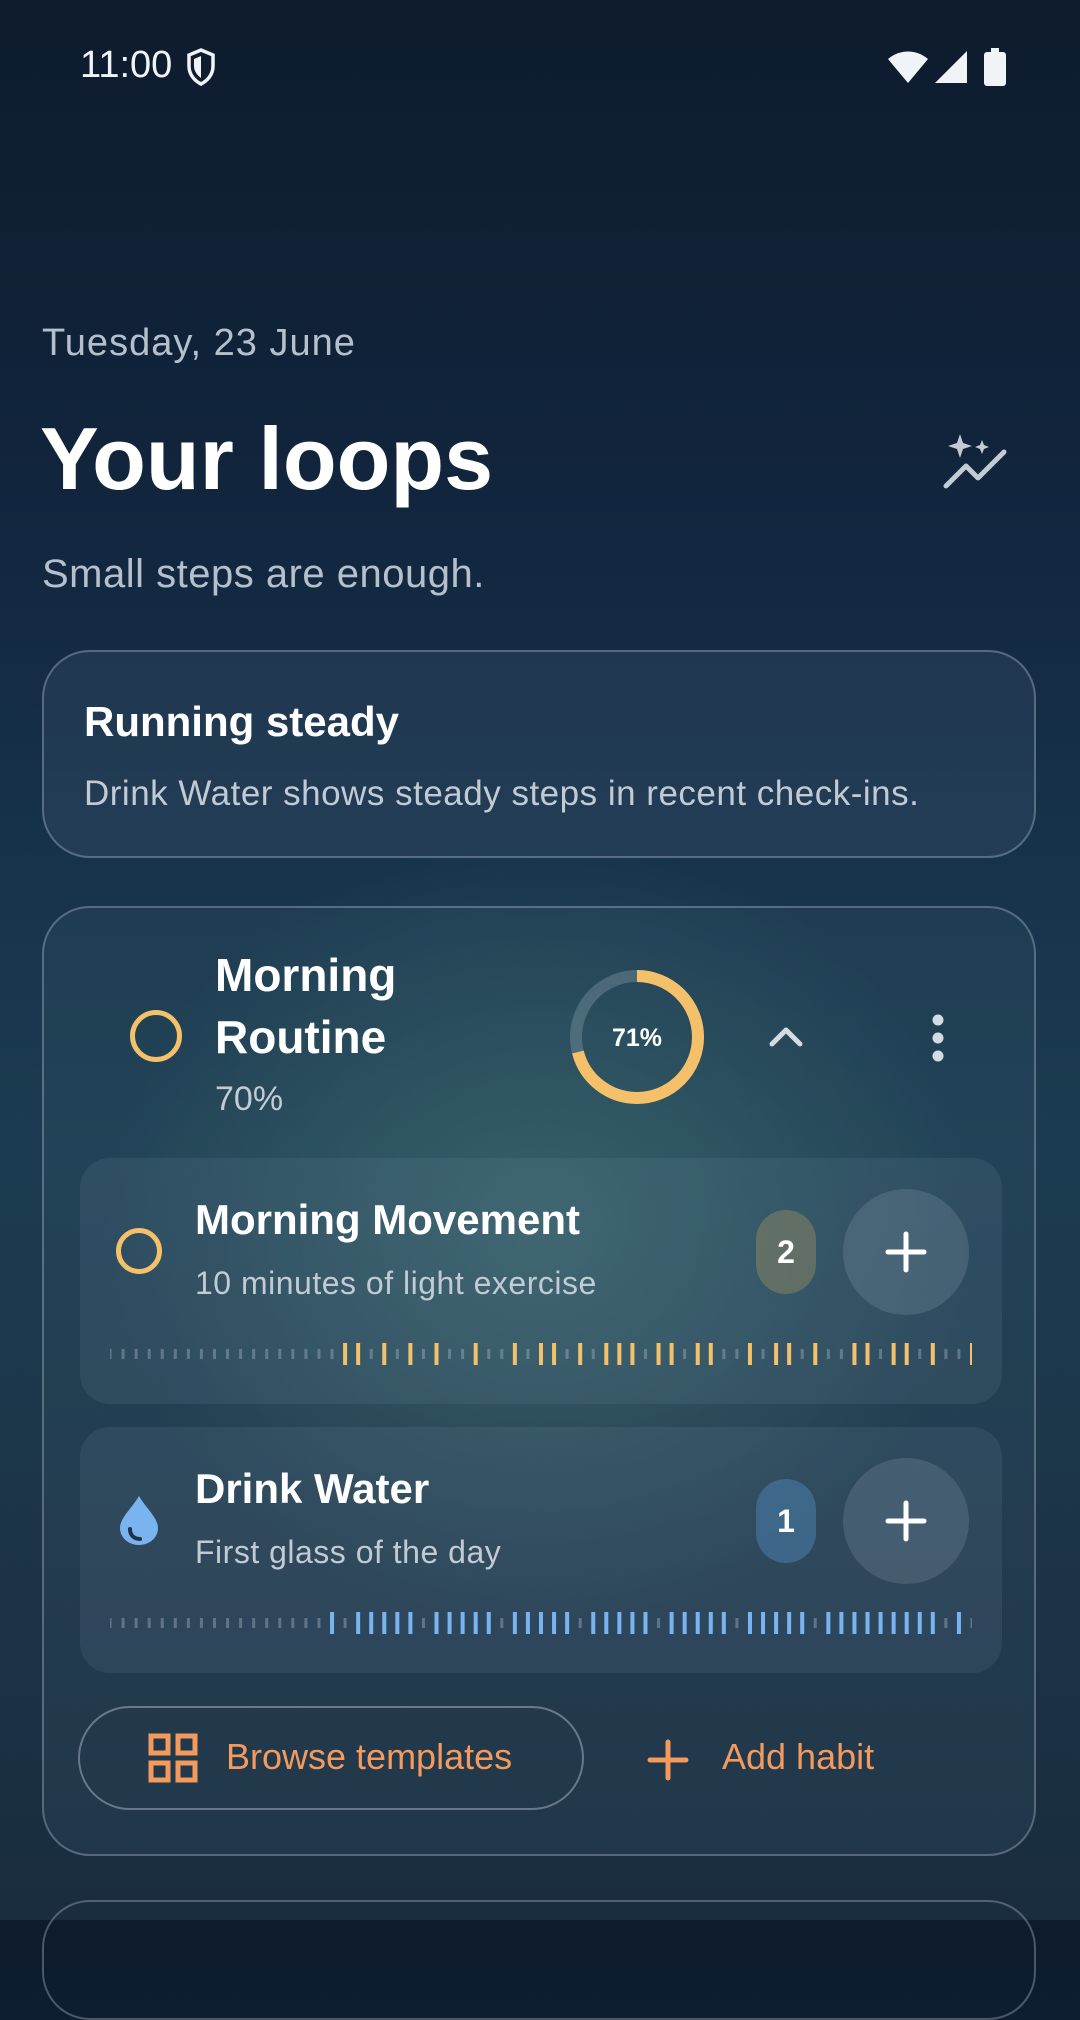 Image resolution: width=1080 pixels, height=2020 pixels. Describe the element at coordinates (156, 1036) in the screenshot. I see `group-status-ring-icon` at that location.